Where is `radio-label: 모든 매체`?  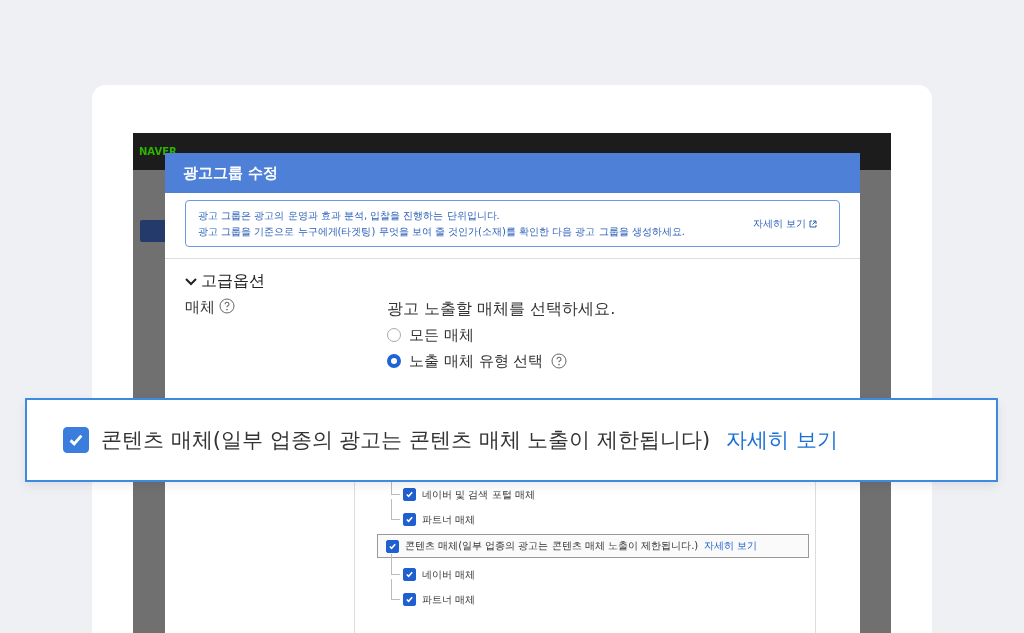
radio-label: 모든 매체 is located at coordinates (441, 335).